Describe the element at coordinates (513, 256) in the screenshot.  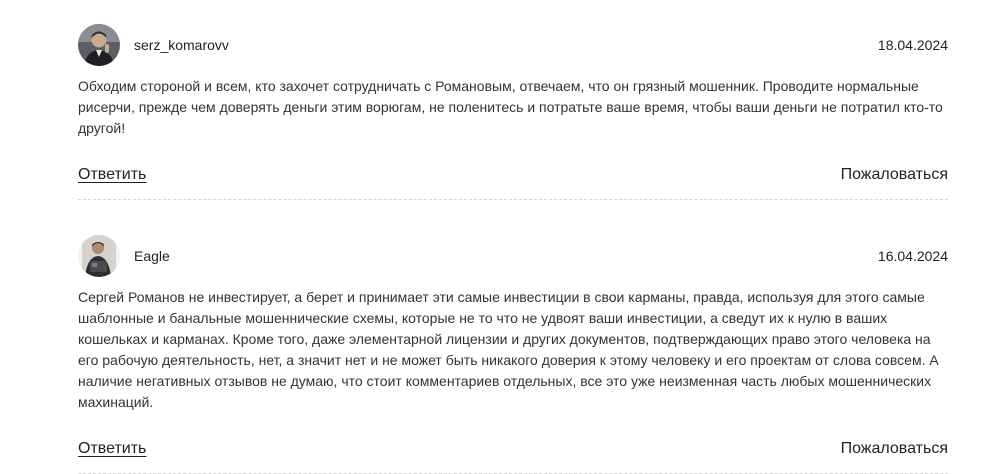
I see `comment-header: Eagle 16.04.2024` at that location.